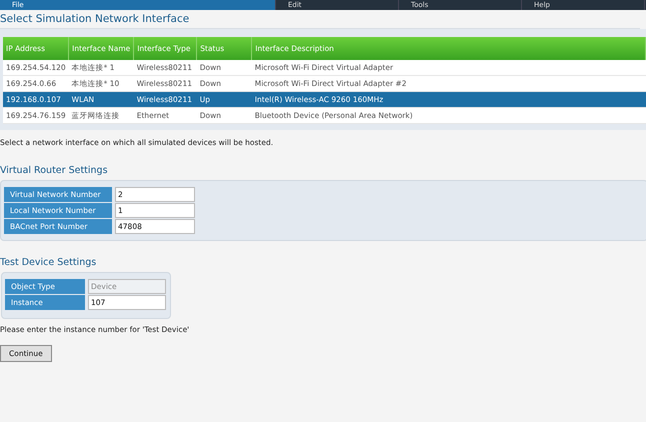 The height and width of the screenshot is (422, 646). What do you see at coordinates (95, 19) in the screenshot?
I see `section-title: Select Simulation Network Interface` at bounding box center [95, 19].